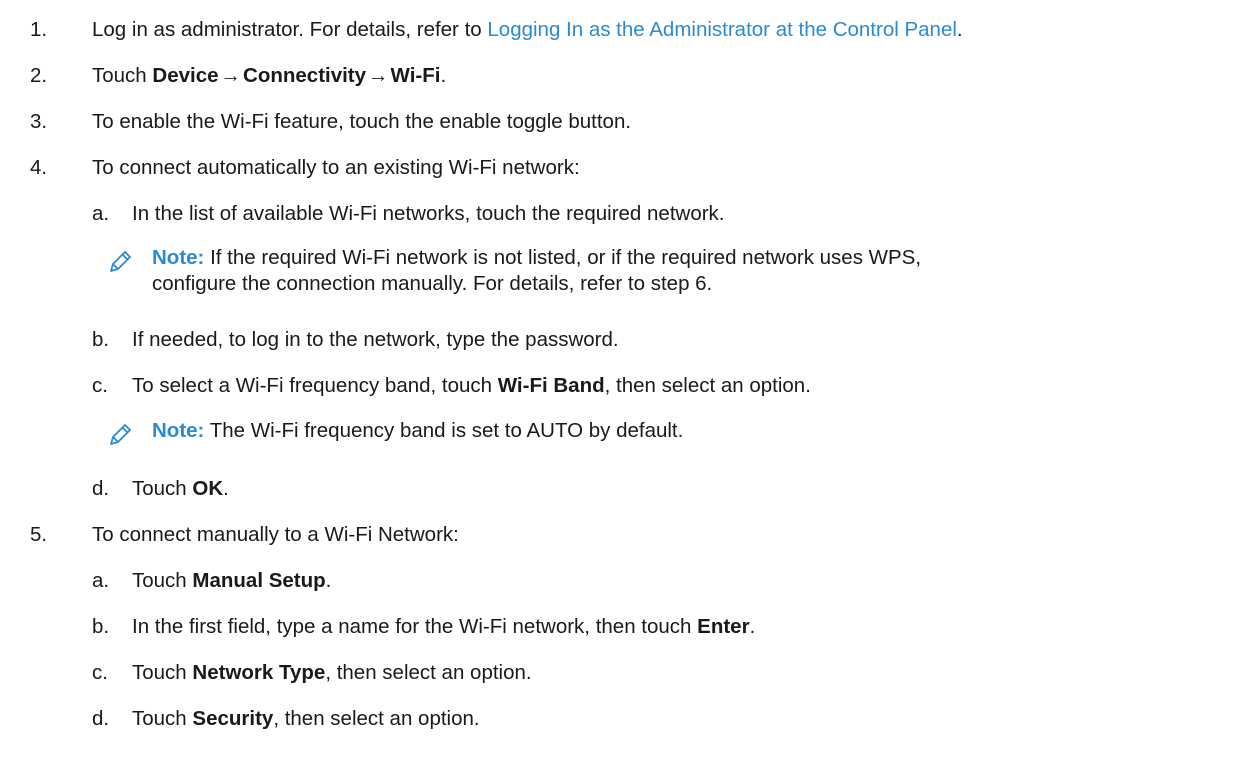  Describe the element at coordinates (306, 718) in the screenshot. I see `substep-text: Touch Security, then select an option.` at that location.